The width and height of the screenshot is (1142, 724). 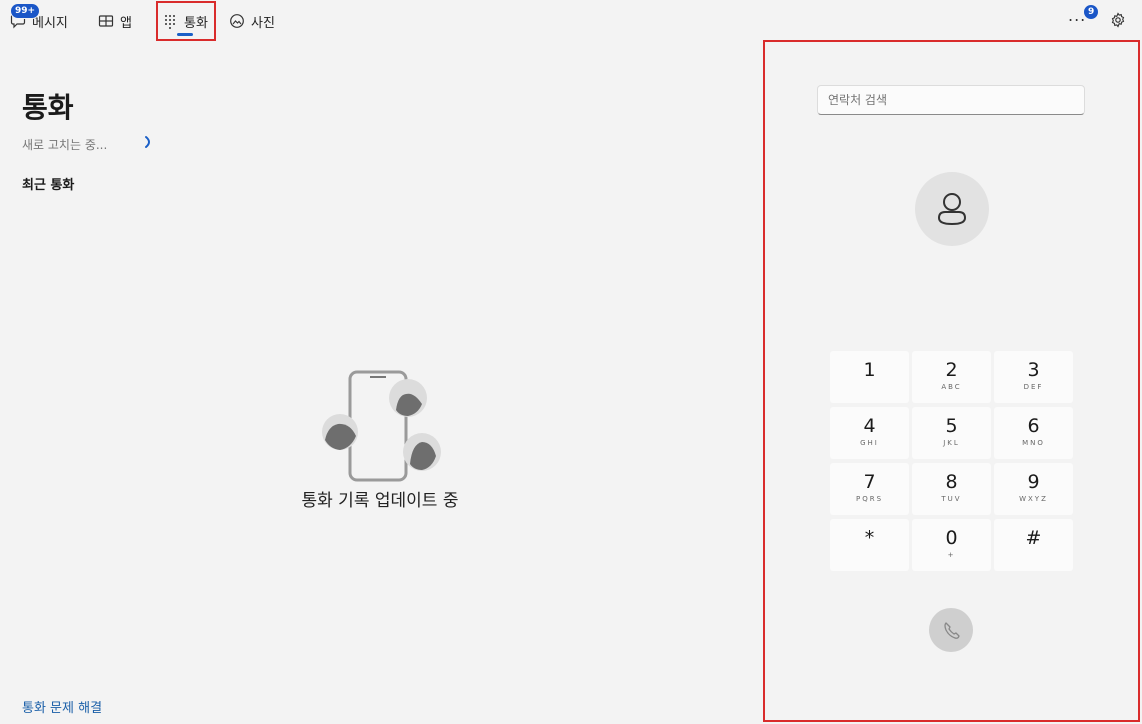 What do you see at coordinates (149, 141) in the screenshot?
I see `loading-spinner-icon` at bounding box center [149, 141].